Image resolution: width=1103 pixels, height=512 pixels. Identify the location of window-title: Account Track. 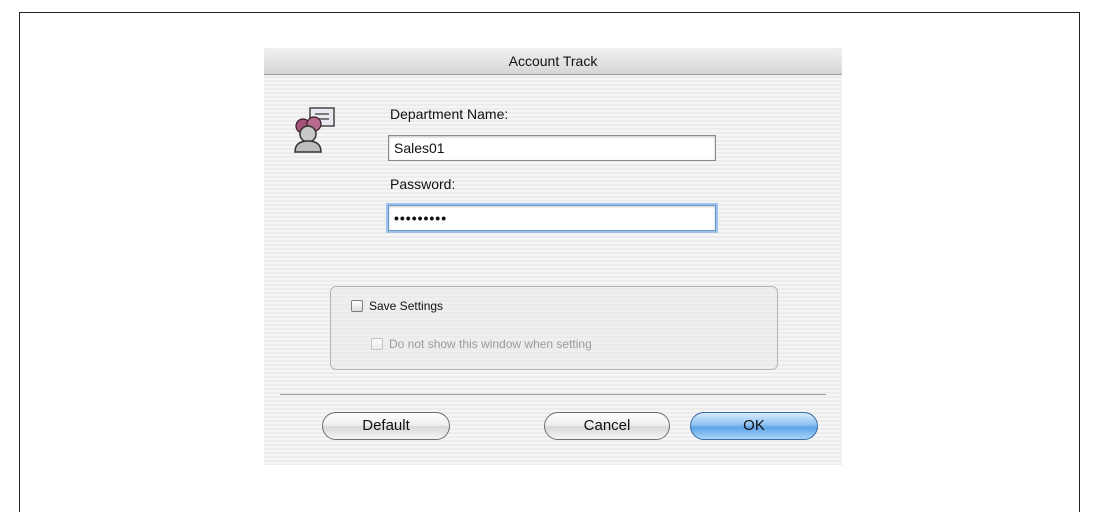
(553, 61).